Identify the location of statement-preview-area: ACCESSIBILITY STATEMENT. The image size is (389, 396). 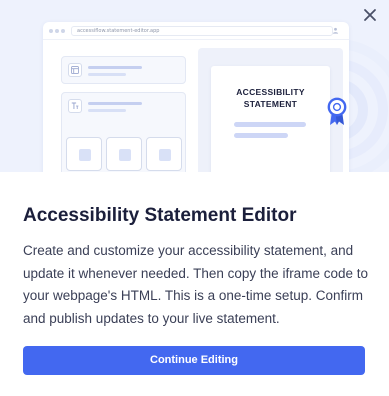
(270, 110).